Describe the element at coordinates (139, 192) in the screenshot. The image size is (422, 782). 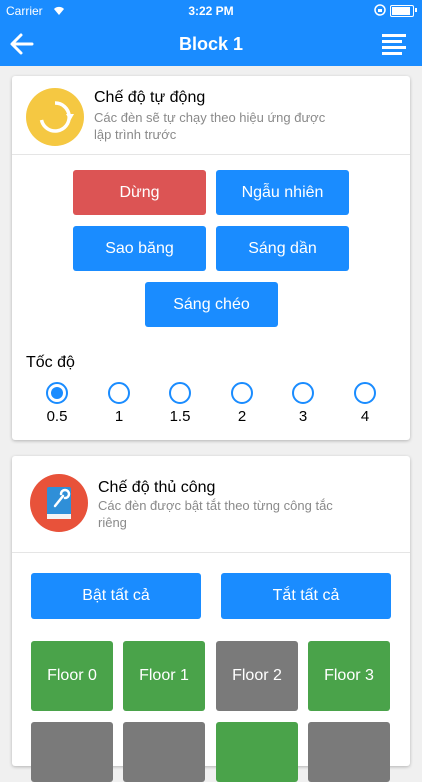
I see `stop-button: Dừng` at that location.